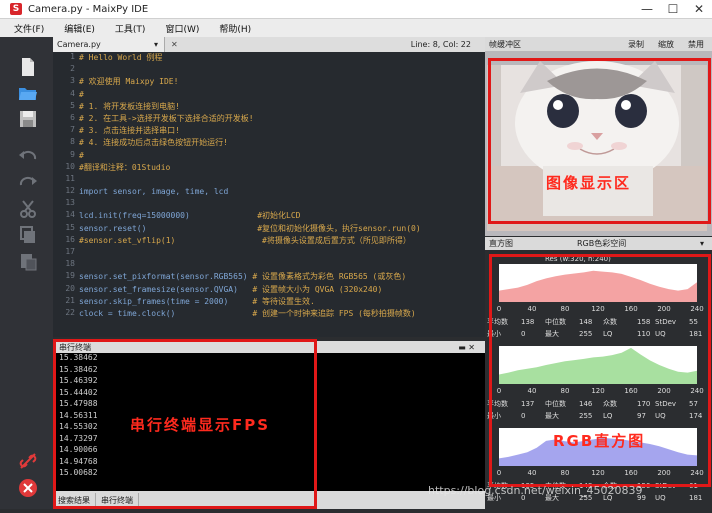 Image resolution: width=712 pixels, height=513 pixels. I want to click on close-tab-icon: ✕, so click(174, 44).